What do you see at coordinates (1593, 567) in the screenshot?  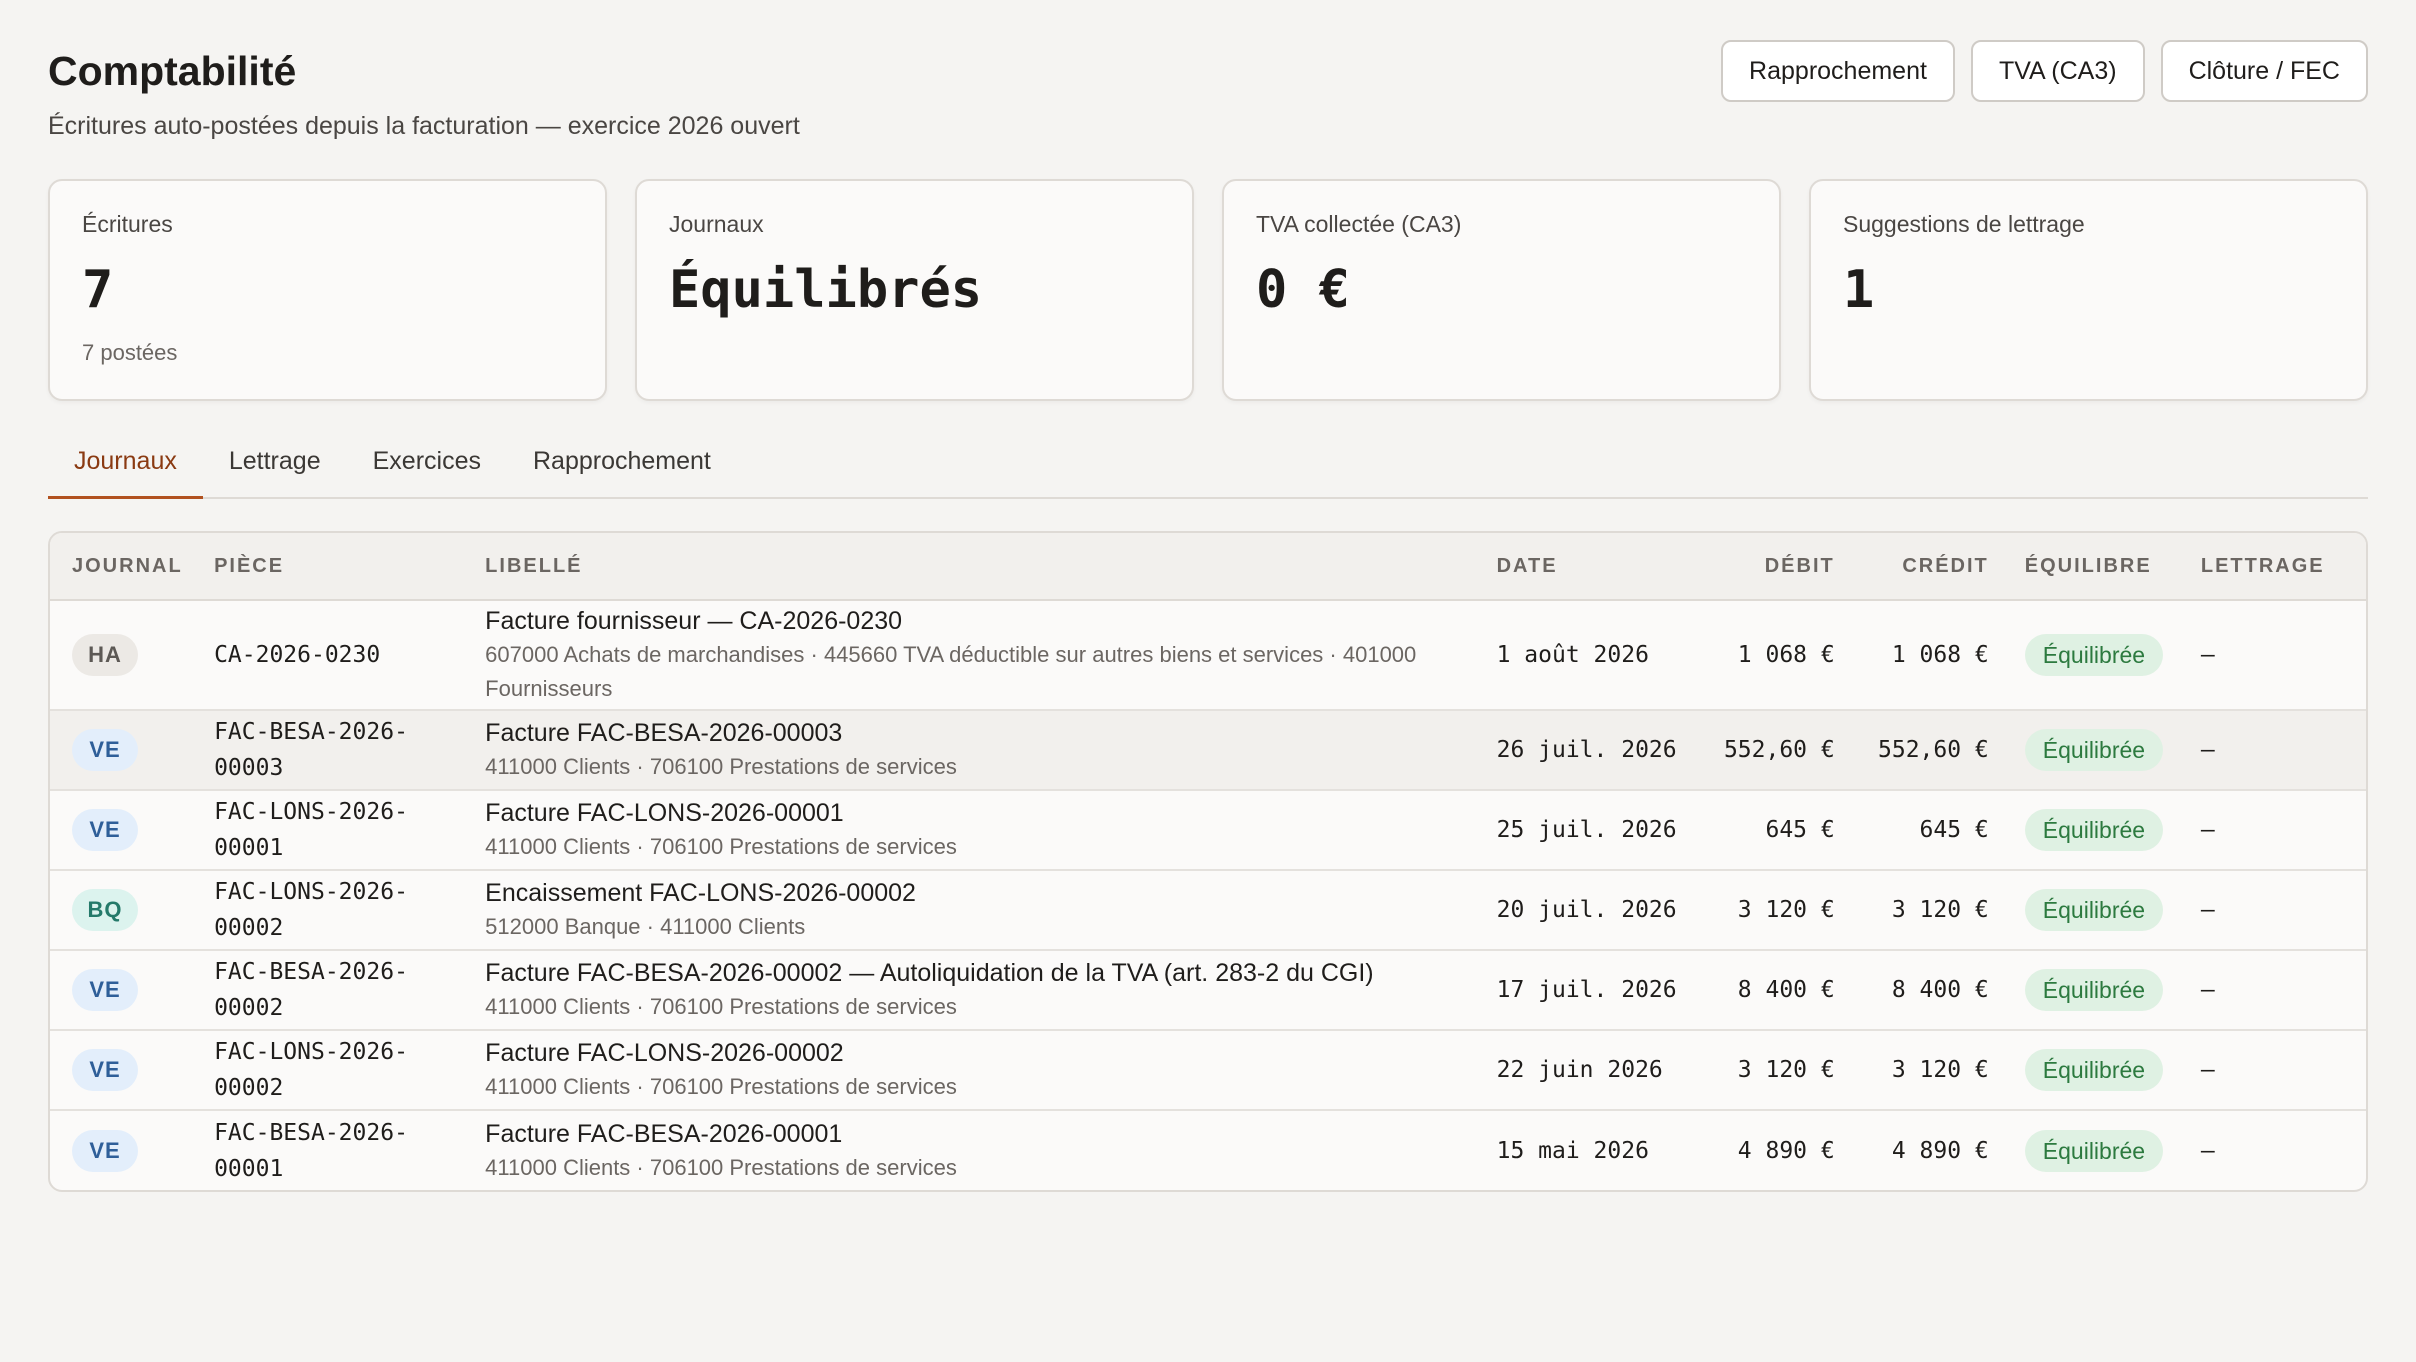 I see `col-date: DATE` at bounding box center [1593, 567].